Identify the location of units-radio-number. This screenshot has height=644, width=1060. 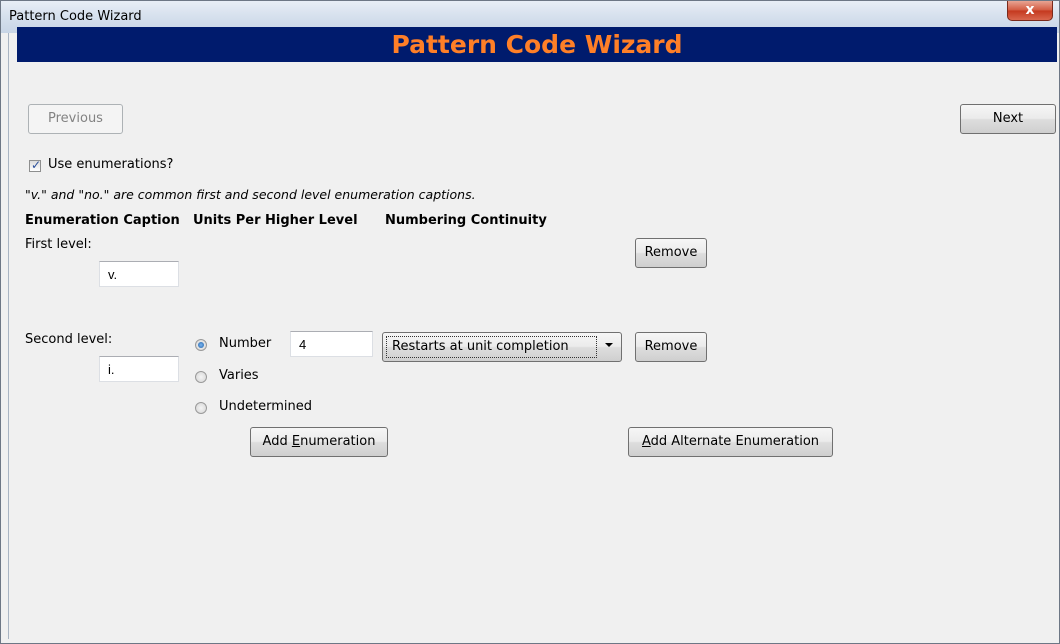
(201, 345).